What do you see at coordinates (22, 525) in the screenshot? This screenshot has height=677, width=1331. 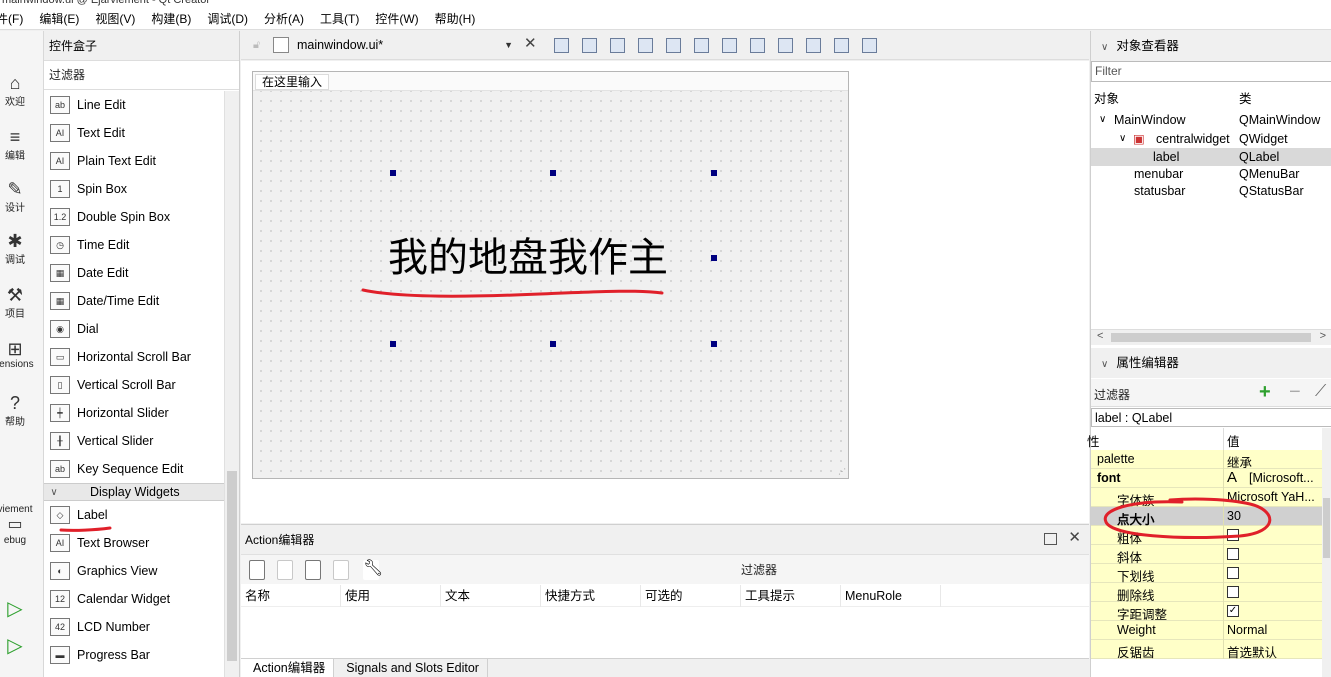 I see `kit-selector: viement ▭ ebug` at bounding box center [22, 525].